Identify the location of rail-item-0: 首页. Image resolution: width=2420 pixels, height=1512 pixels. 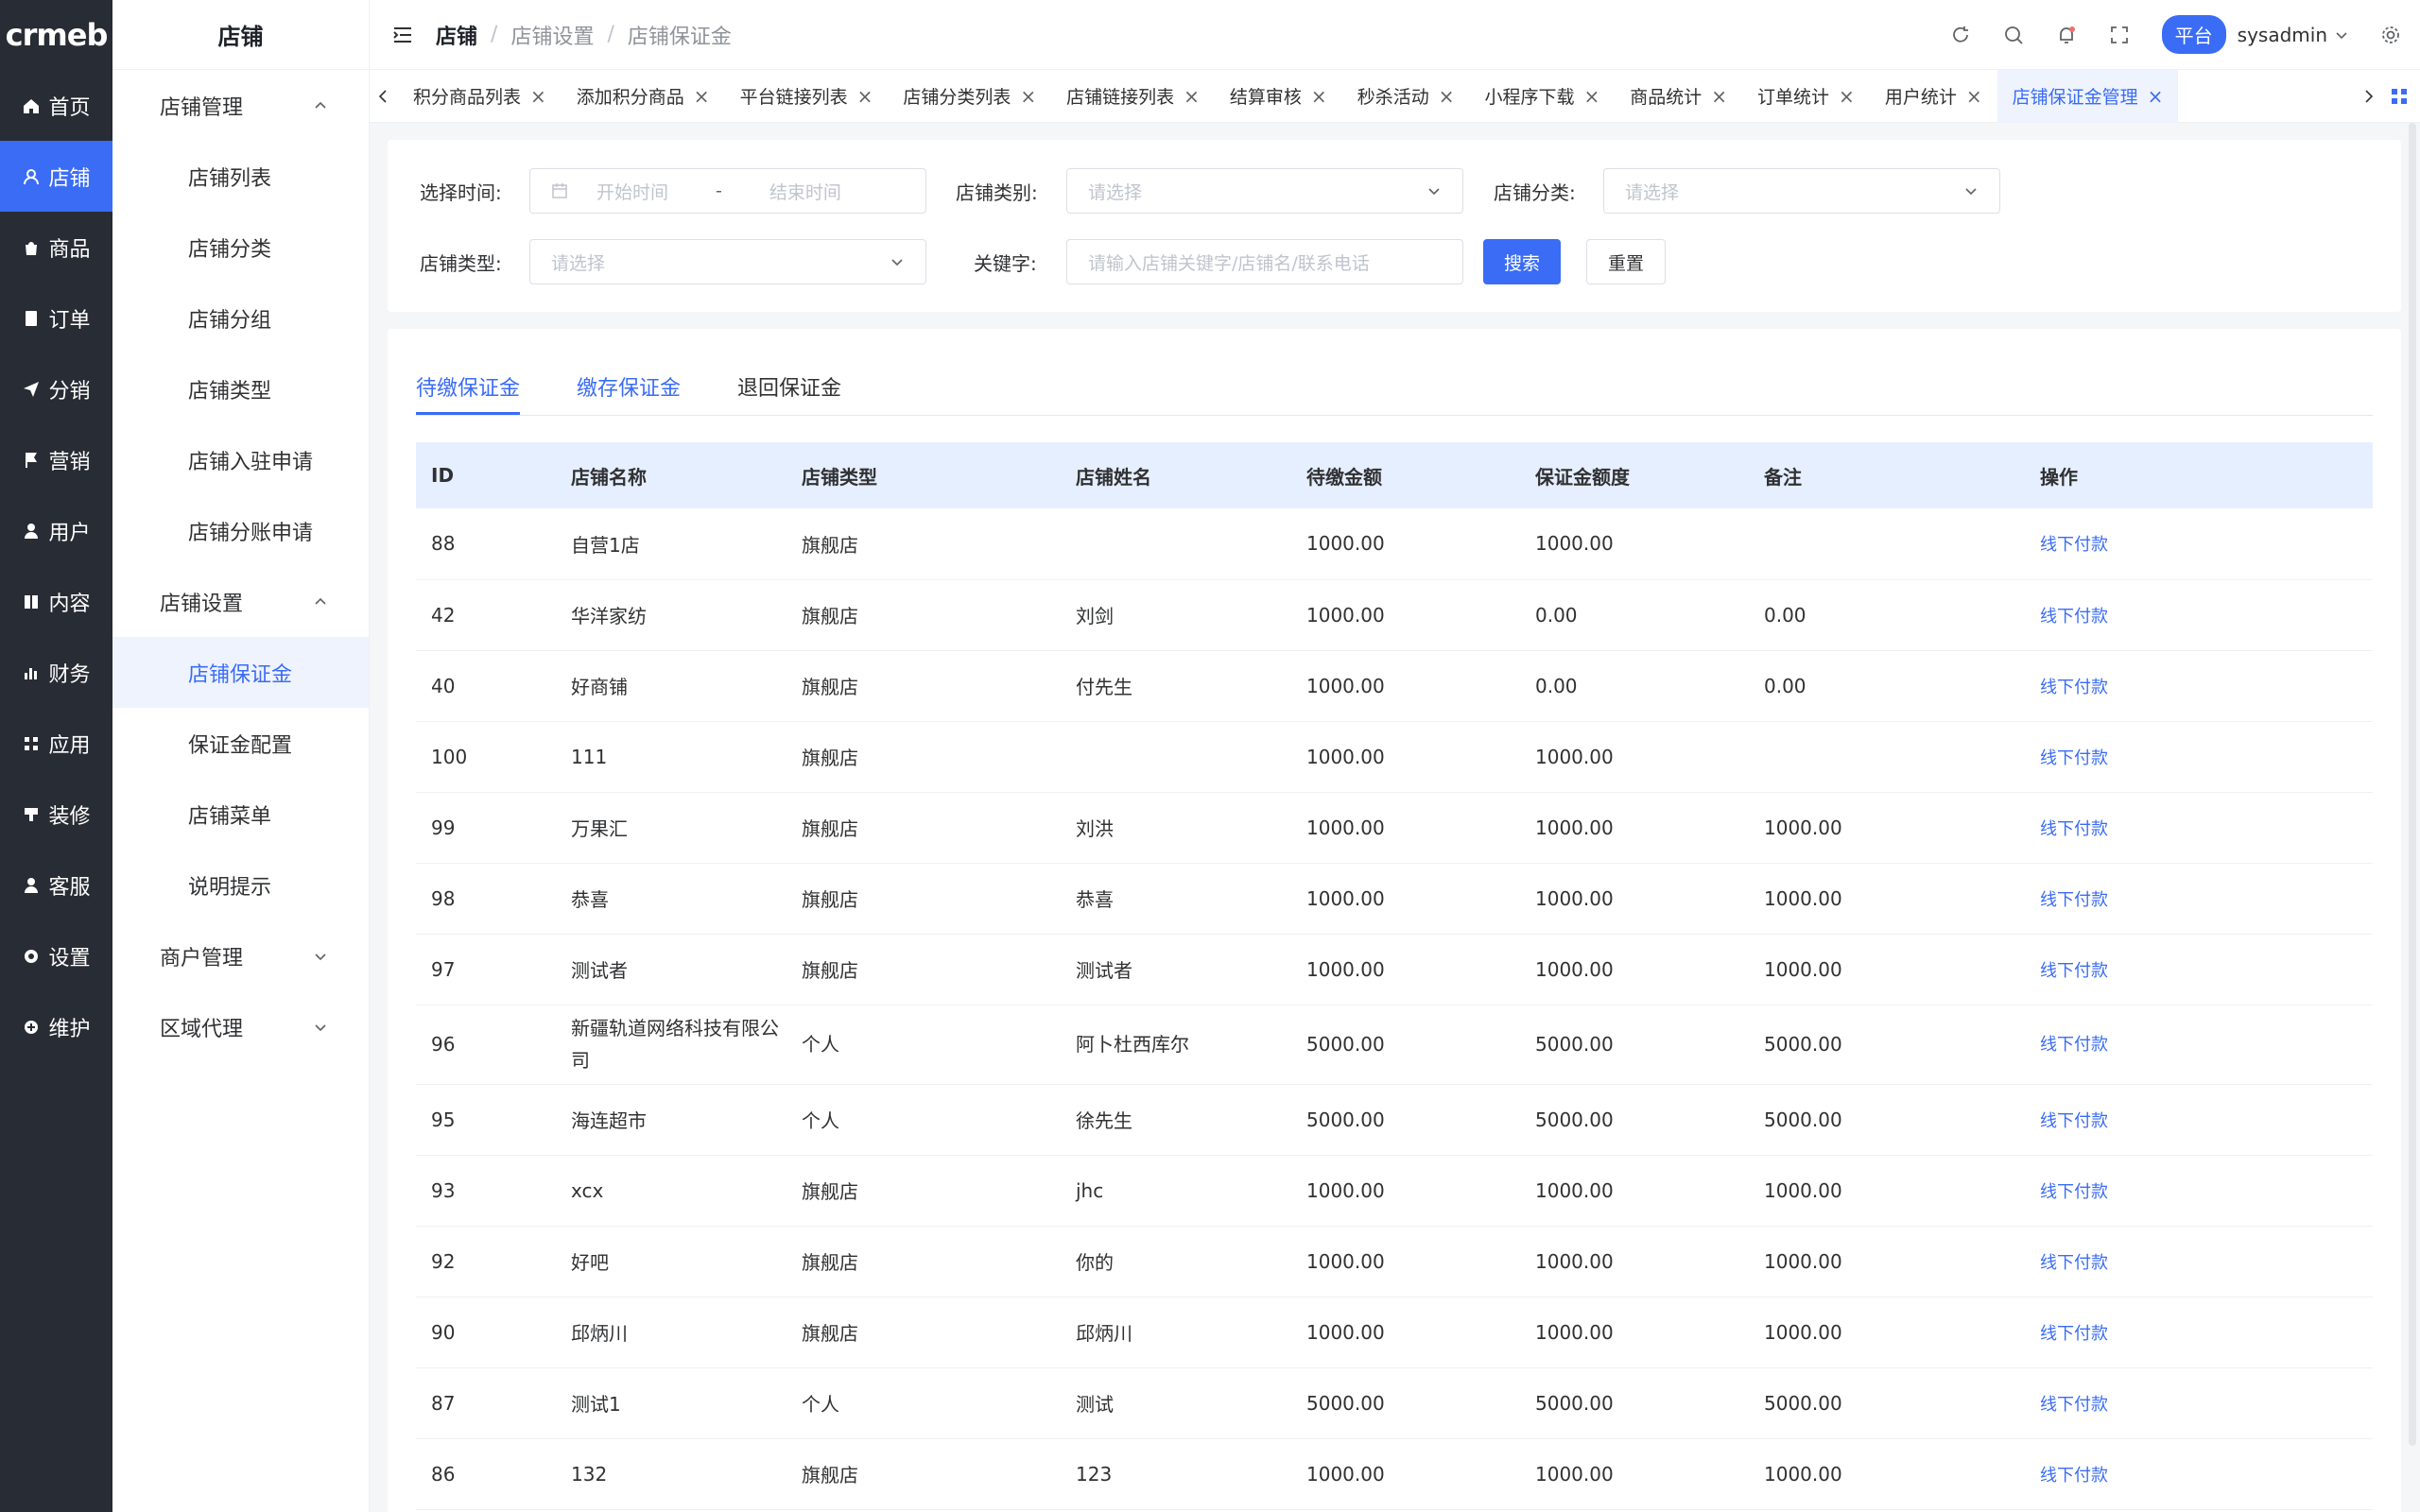
(56, 105).